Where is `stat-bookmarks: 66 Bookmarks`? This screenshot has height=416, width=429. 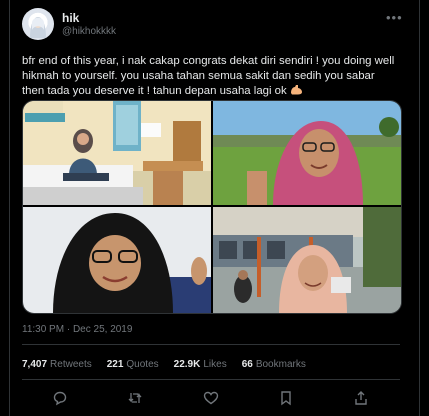 stat-bookmarks: 66 Bookmarks is located at coordinates (274, 364).